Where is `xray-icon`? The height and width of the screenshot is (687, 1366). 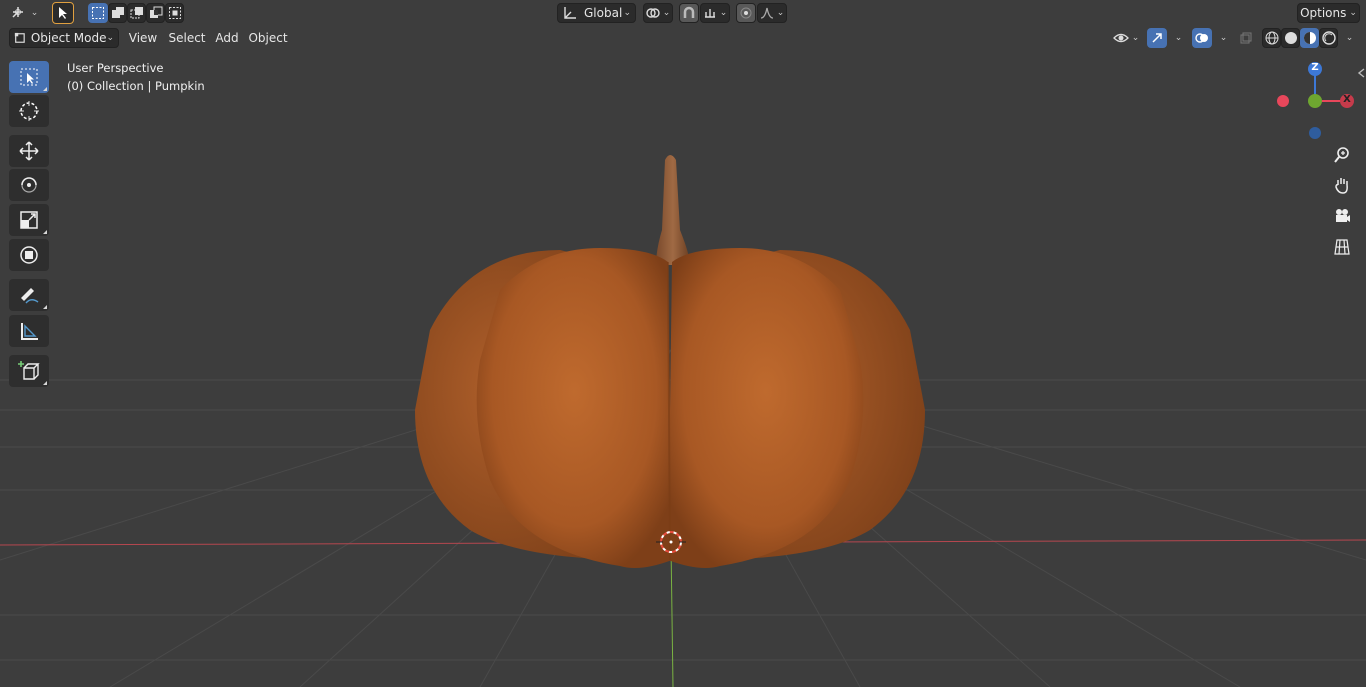
xray-icon is located at coordinates (1246, 38).